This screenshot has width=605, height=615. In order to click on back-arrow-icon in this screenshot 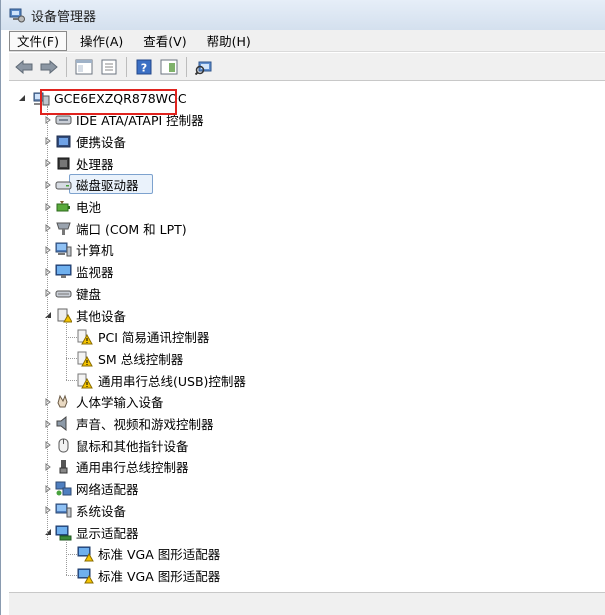, I will do `click(24, 66)`.